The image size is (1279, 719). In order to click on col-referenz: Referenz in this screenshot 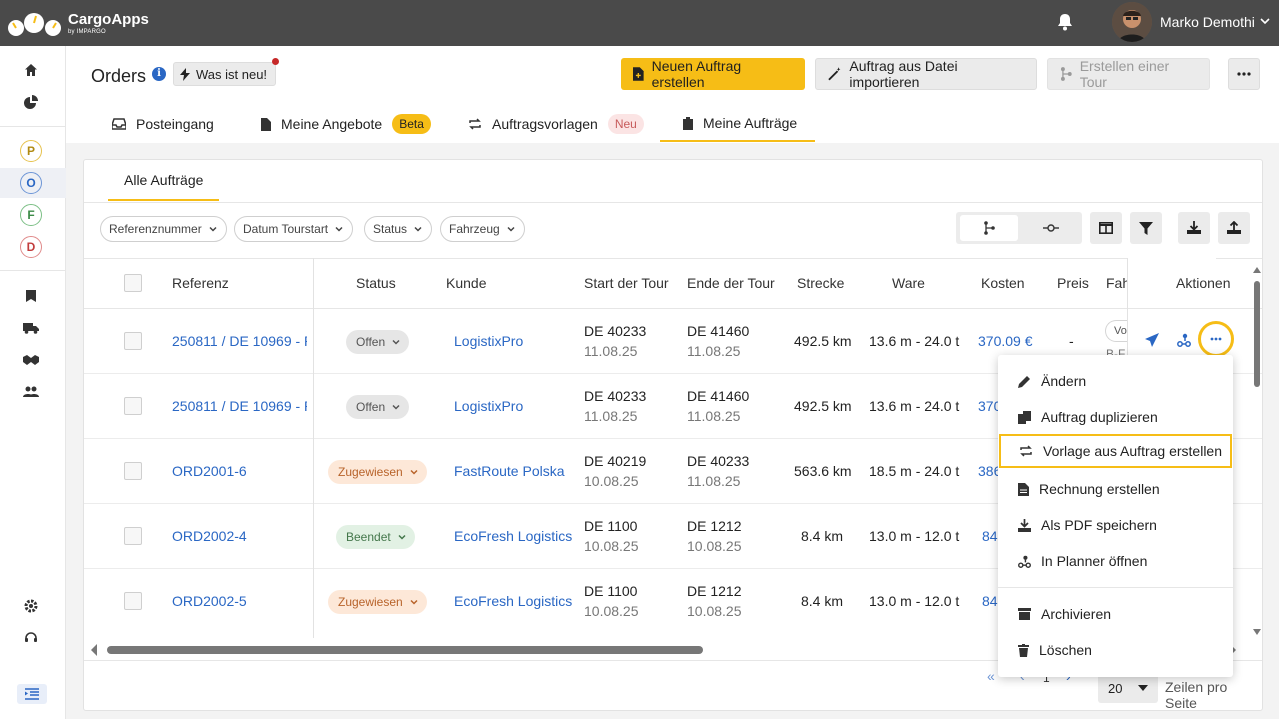, I will do `click(200, 283)`.